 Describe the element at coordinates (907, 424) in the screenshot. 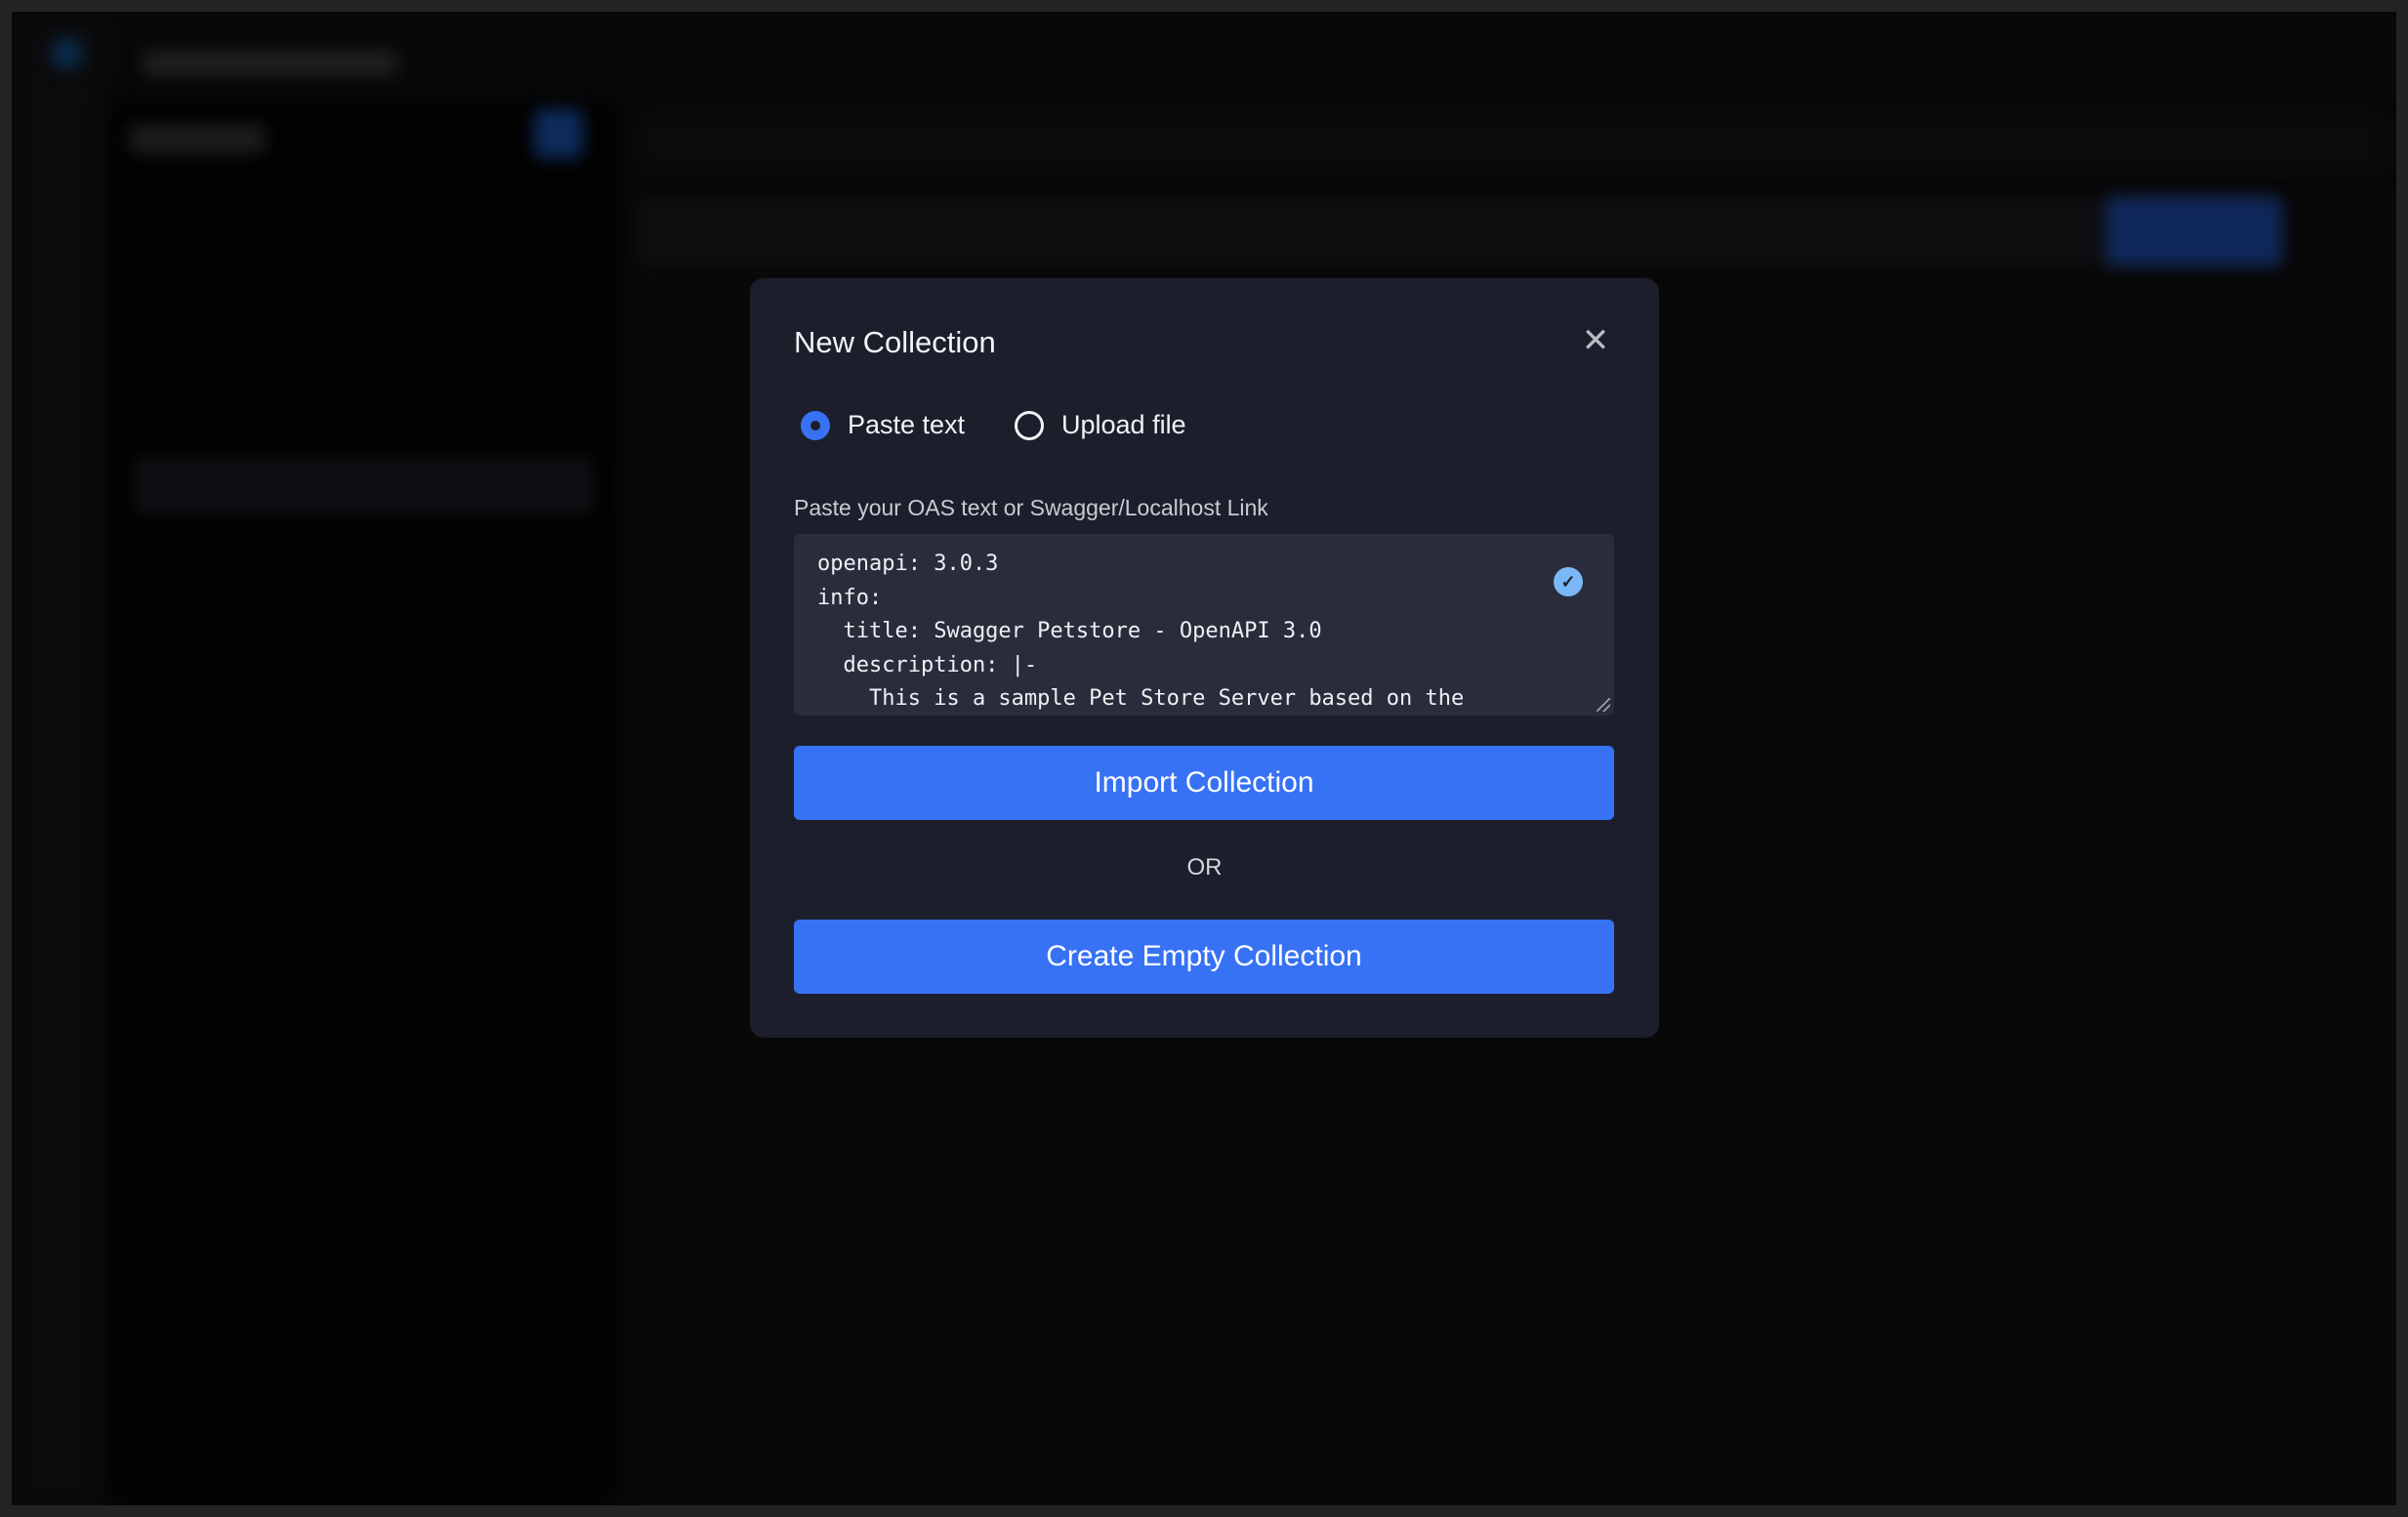

I see `radio-label: Paste text` at that location.